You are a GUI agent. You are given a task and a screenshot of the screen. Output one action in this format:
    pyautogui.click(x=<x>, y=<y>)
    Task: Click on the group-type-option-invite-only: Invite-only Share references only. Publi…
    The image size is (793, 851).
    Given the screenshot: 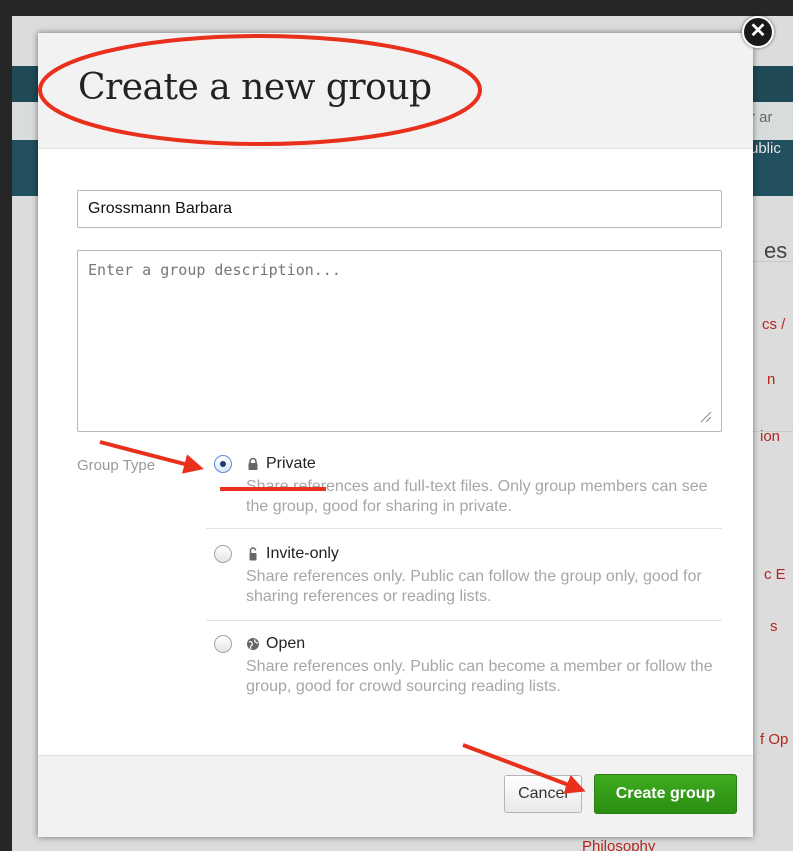 What is the action you would take?
    pyautogui.click(x=464, y=581)
    